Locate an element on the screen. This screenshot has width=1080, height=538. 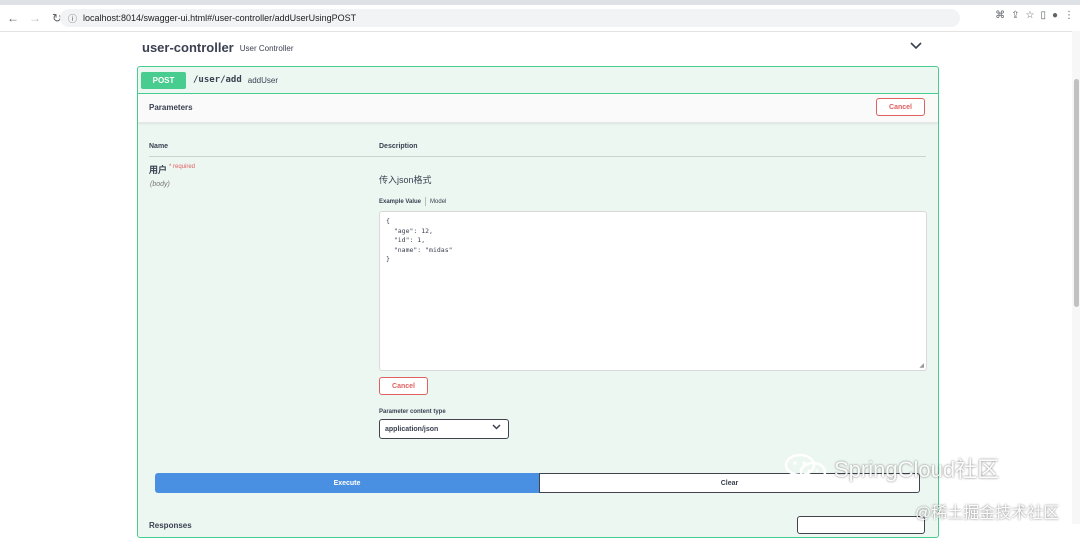
bookmark-star-icon: ☆ is located at coordinates (1029, 15).